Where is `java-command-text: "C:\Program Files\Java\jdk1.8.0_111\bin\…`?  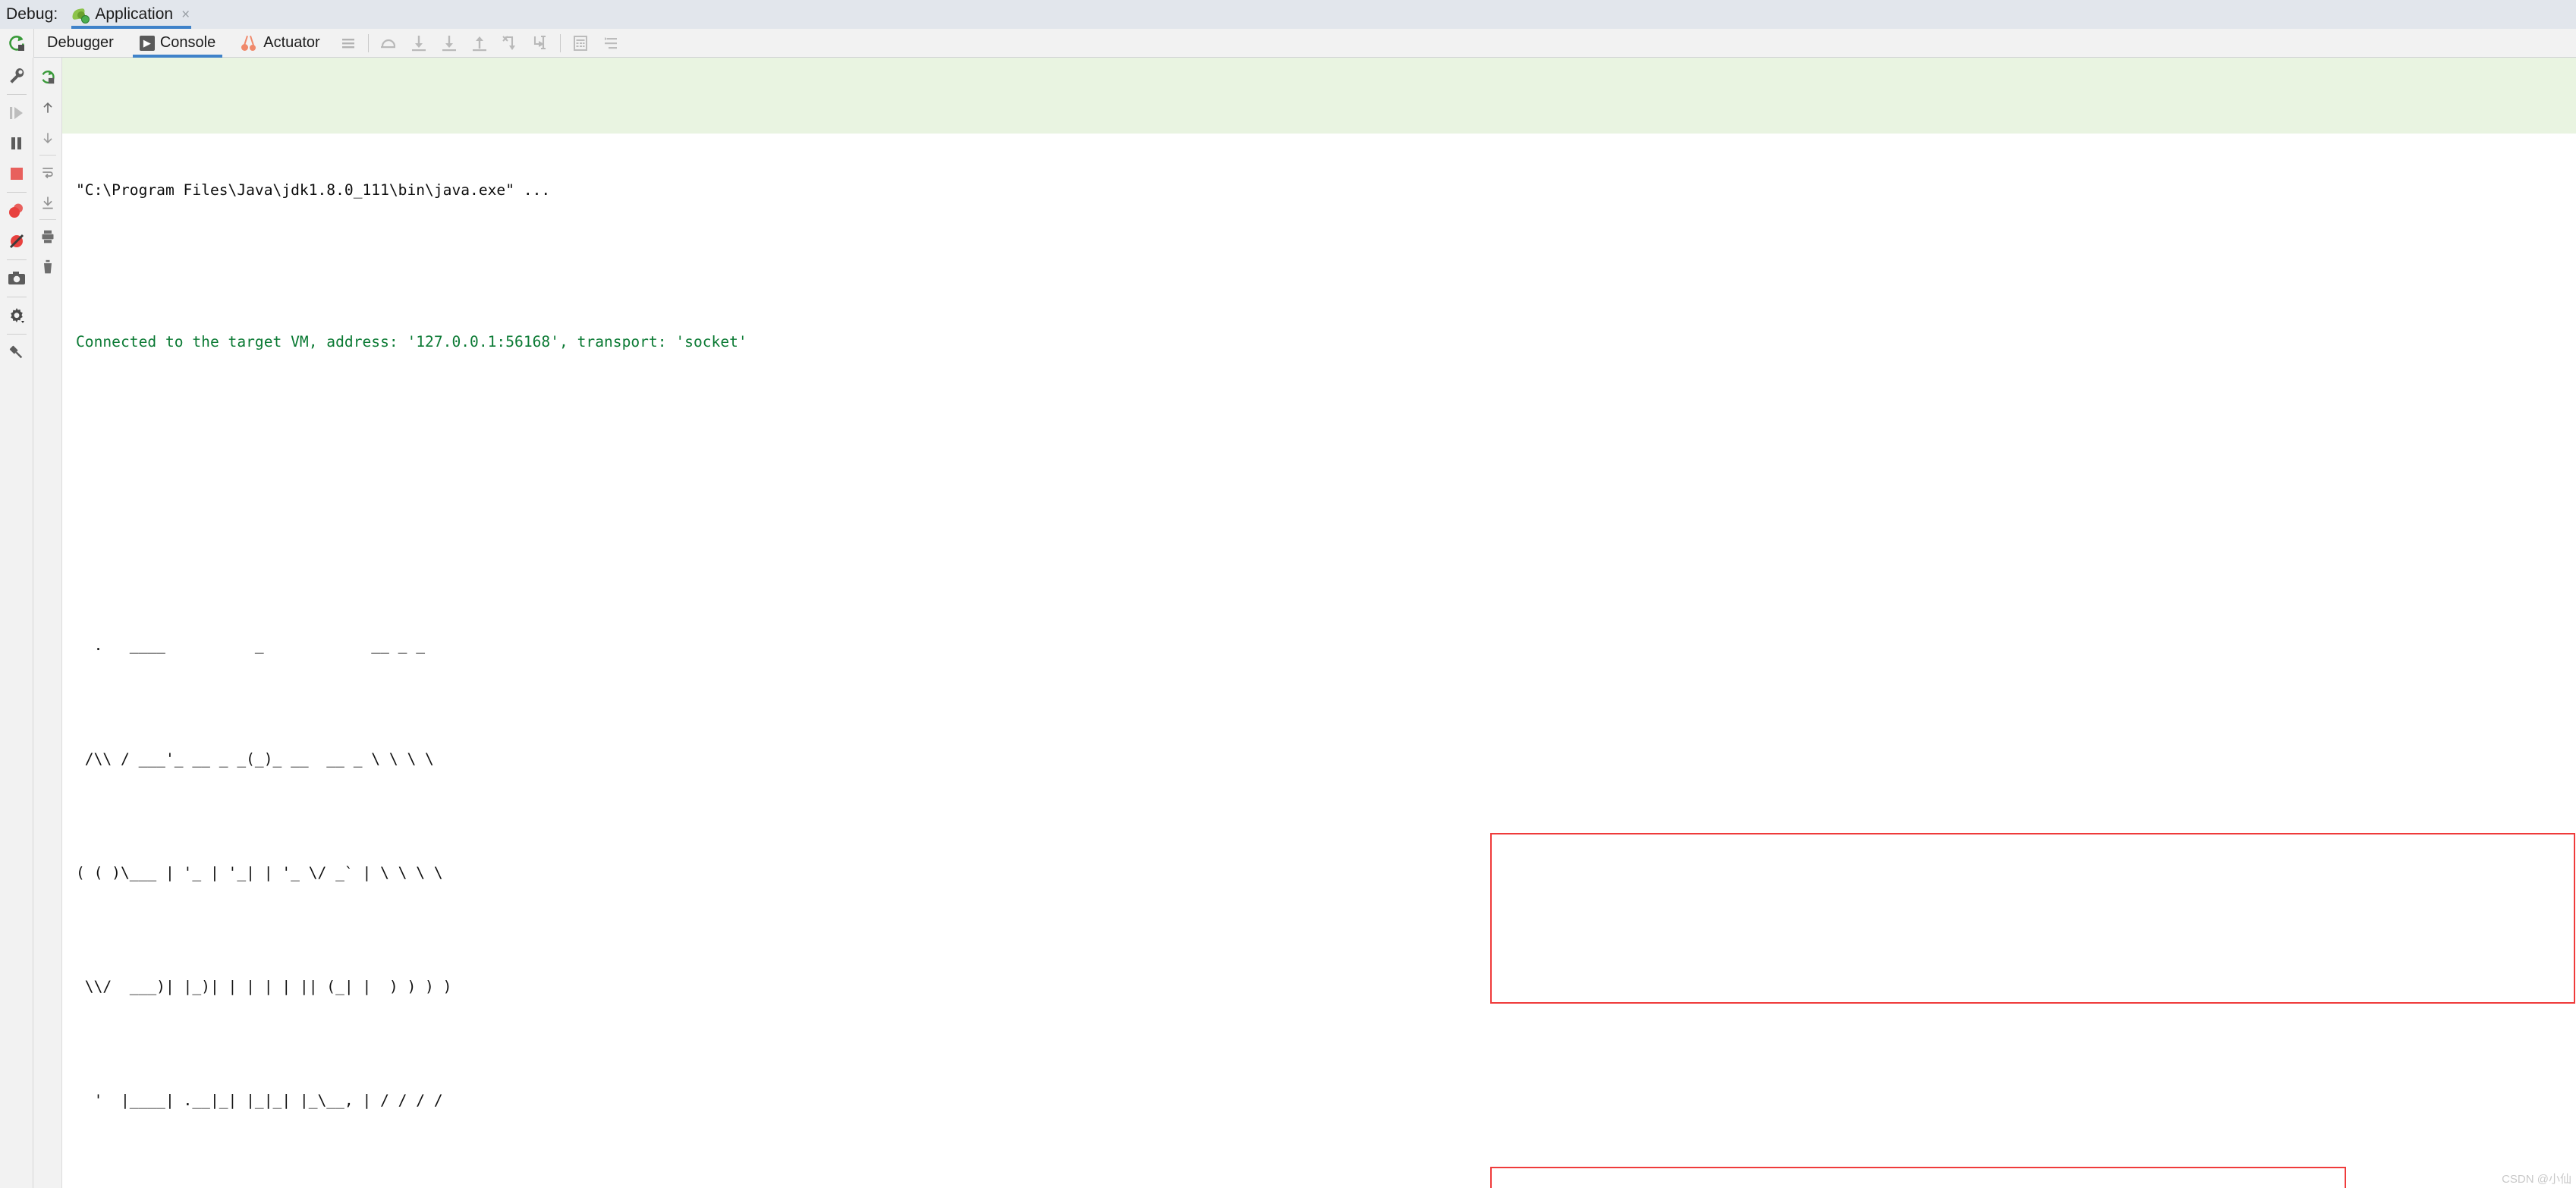
java-command-text: "C:\Program Files\Java\jdk1.8.0_111\bin\… is located at coordinates (313, 190).